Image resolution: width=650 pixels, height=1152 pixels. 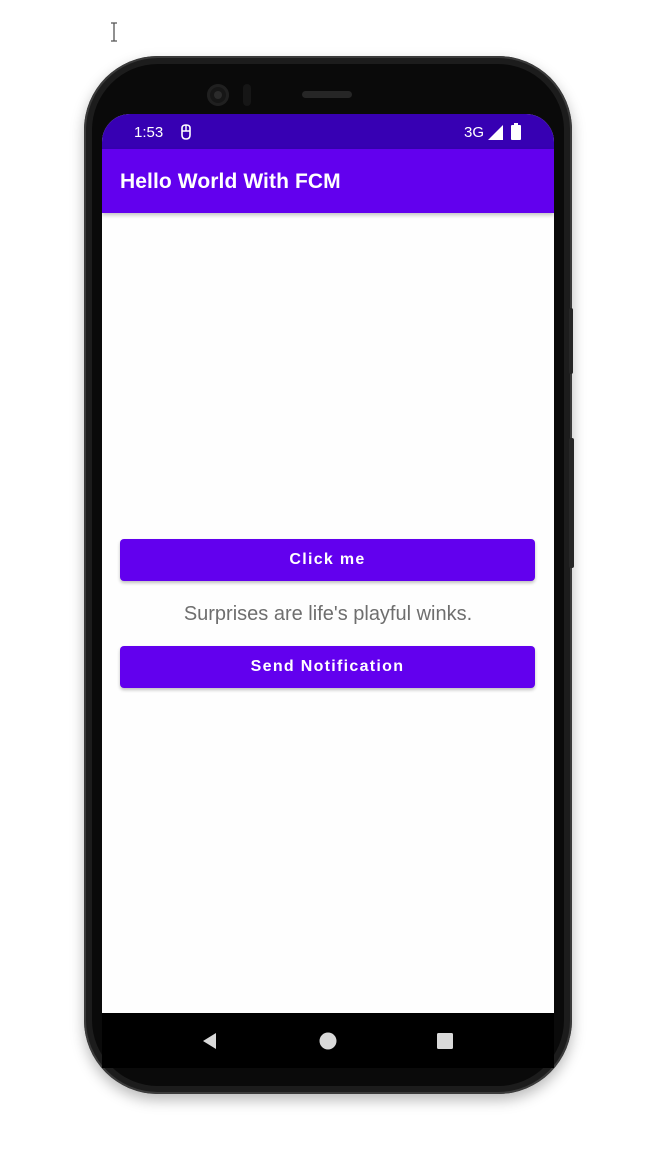 I want to click on status-bar: 1:53 3G, so click(x=328, y=131).